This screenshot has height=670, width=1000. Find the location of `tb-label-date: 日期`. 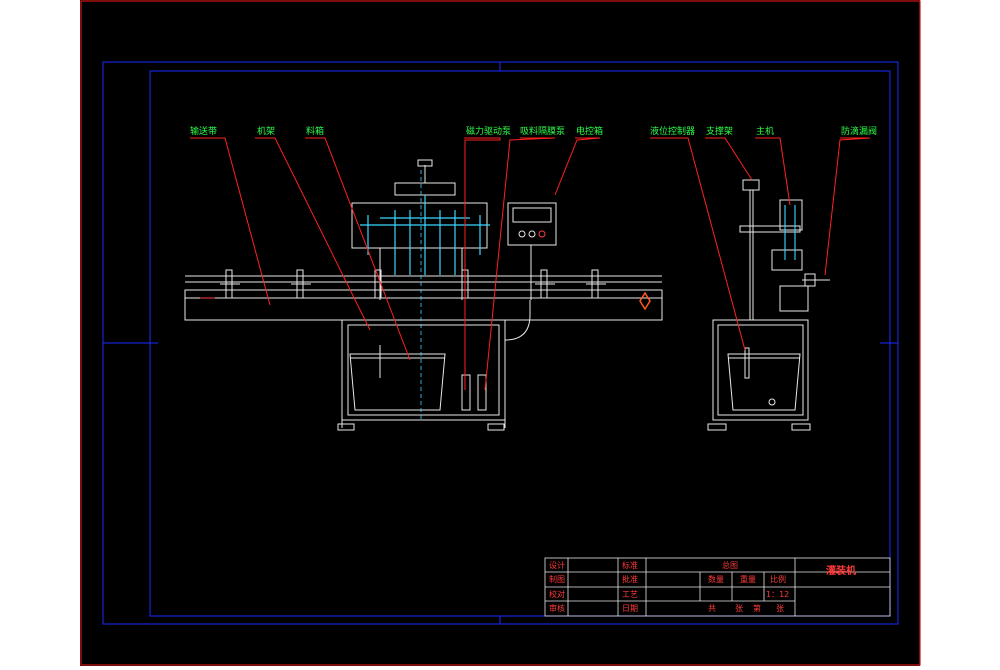

tb-label-date: 日期 is located at coordinates (630, 608).